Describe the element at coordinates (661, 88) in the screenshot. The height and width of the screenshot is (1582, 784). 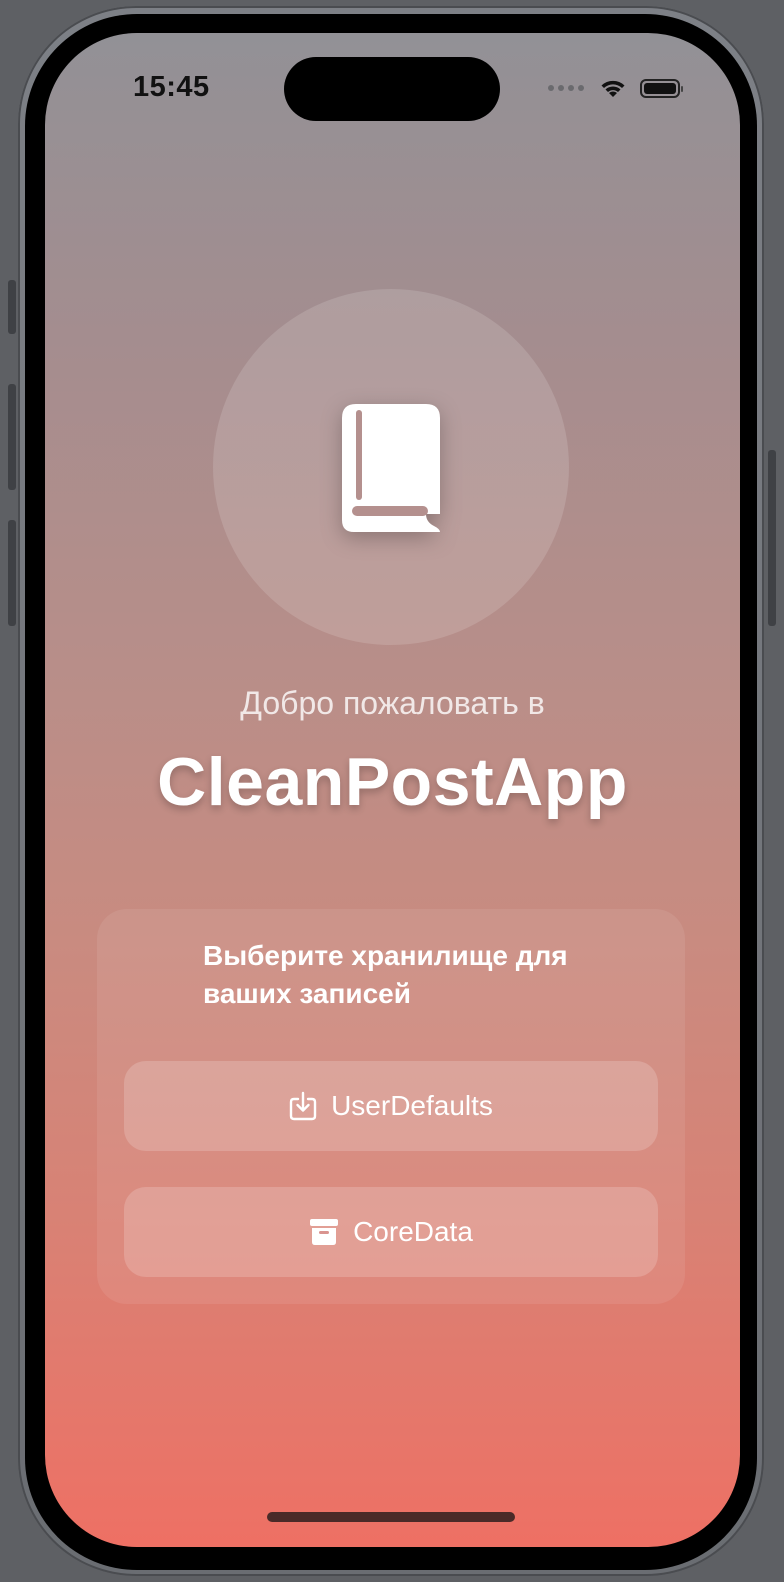
I see `battery-icon` at that location.